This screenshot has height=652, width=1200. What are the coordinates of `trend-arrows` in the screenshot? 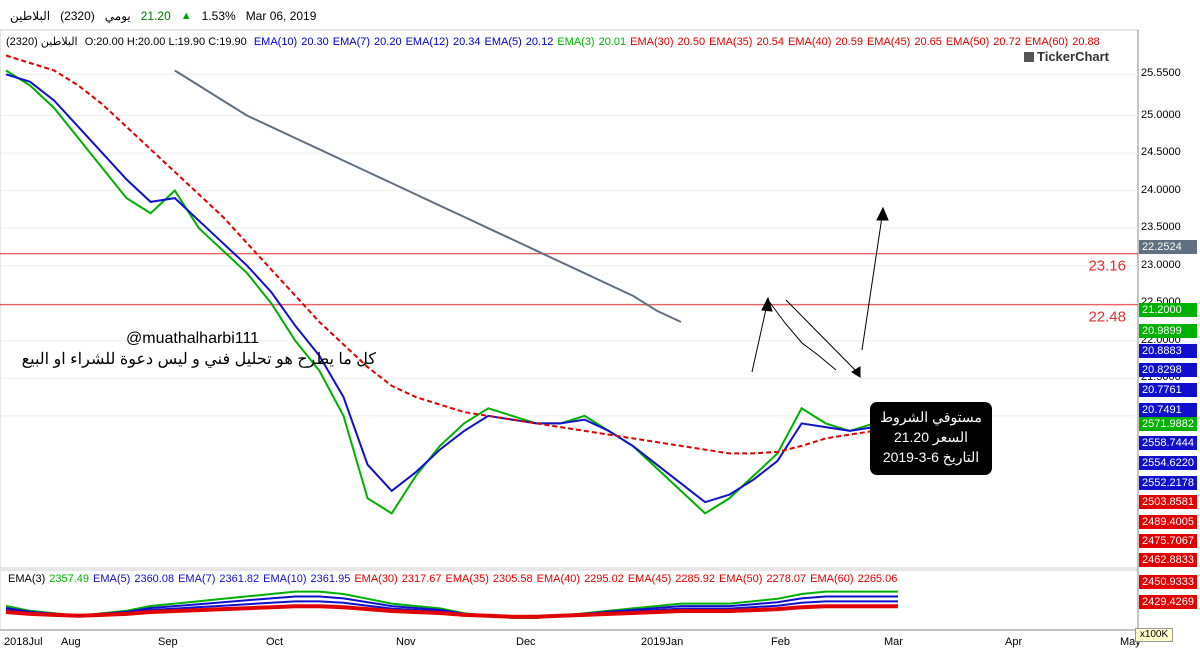 It's located at (820, 292).